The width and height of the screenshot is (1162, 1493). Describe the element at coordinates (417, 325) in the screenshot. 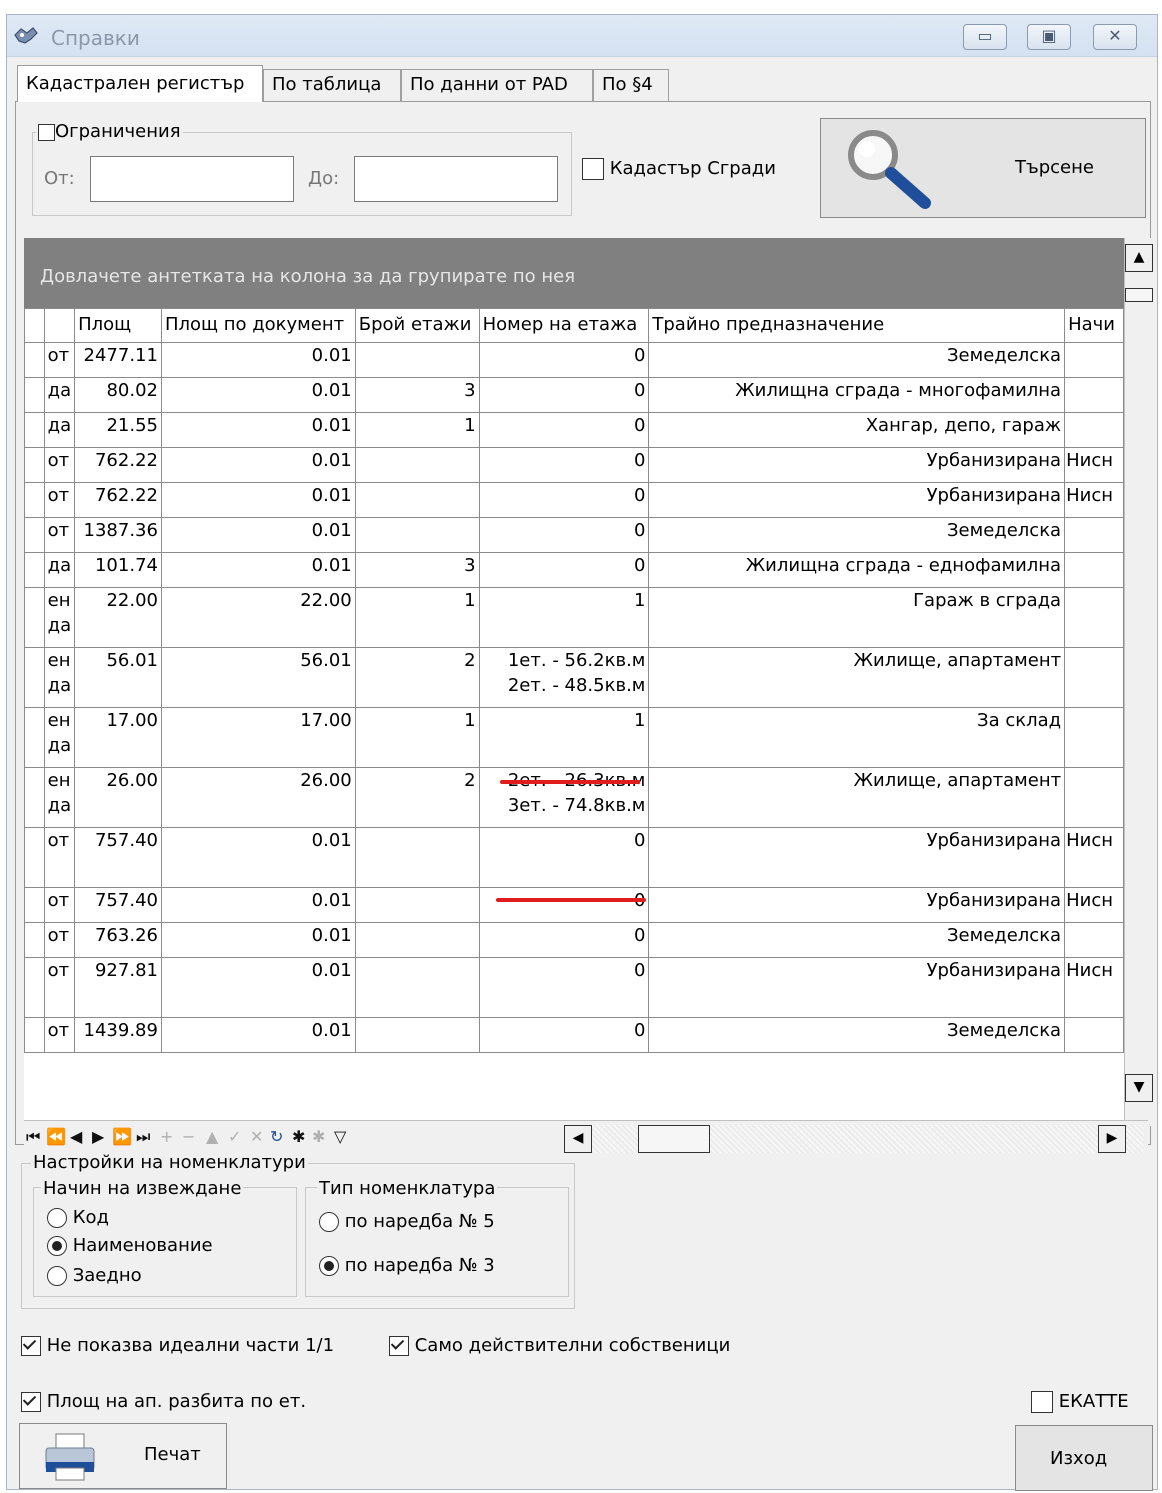

I see `header-col-floor-count: Брой етажи` at that location.